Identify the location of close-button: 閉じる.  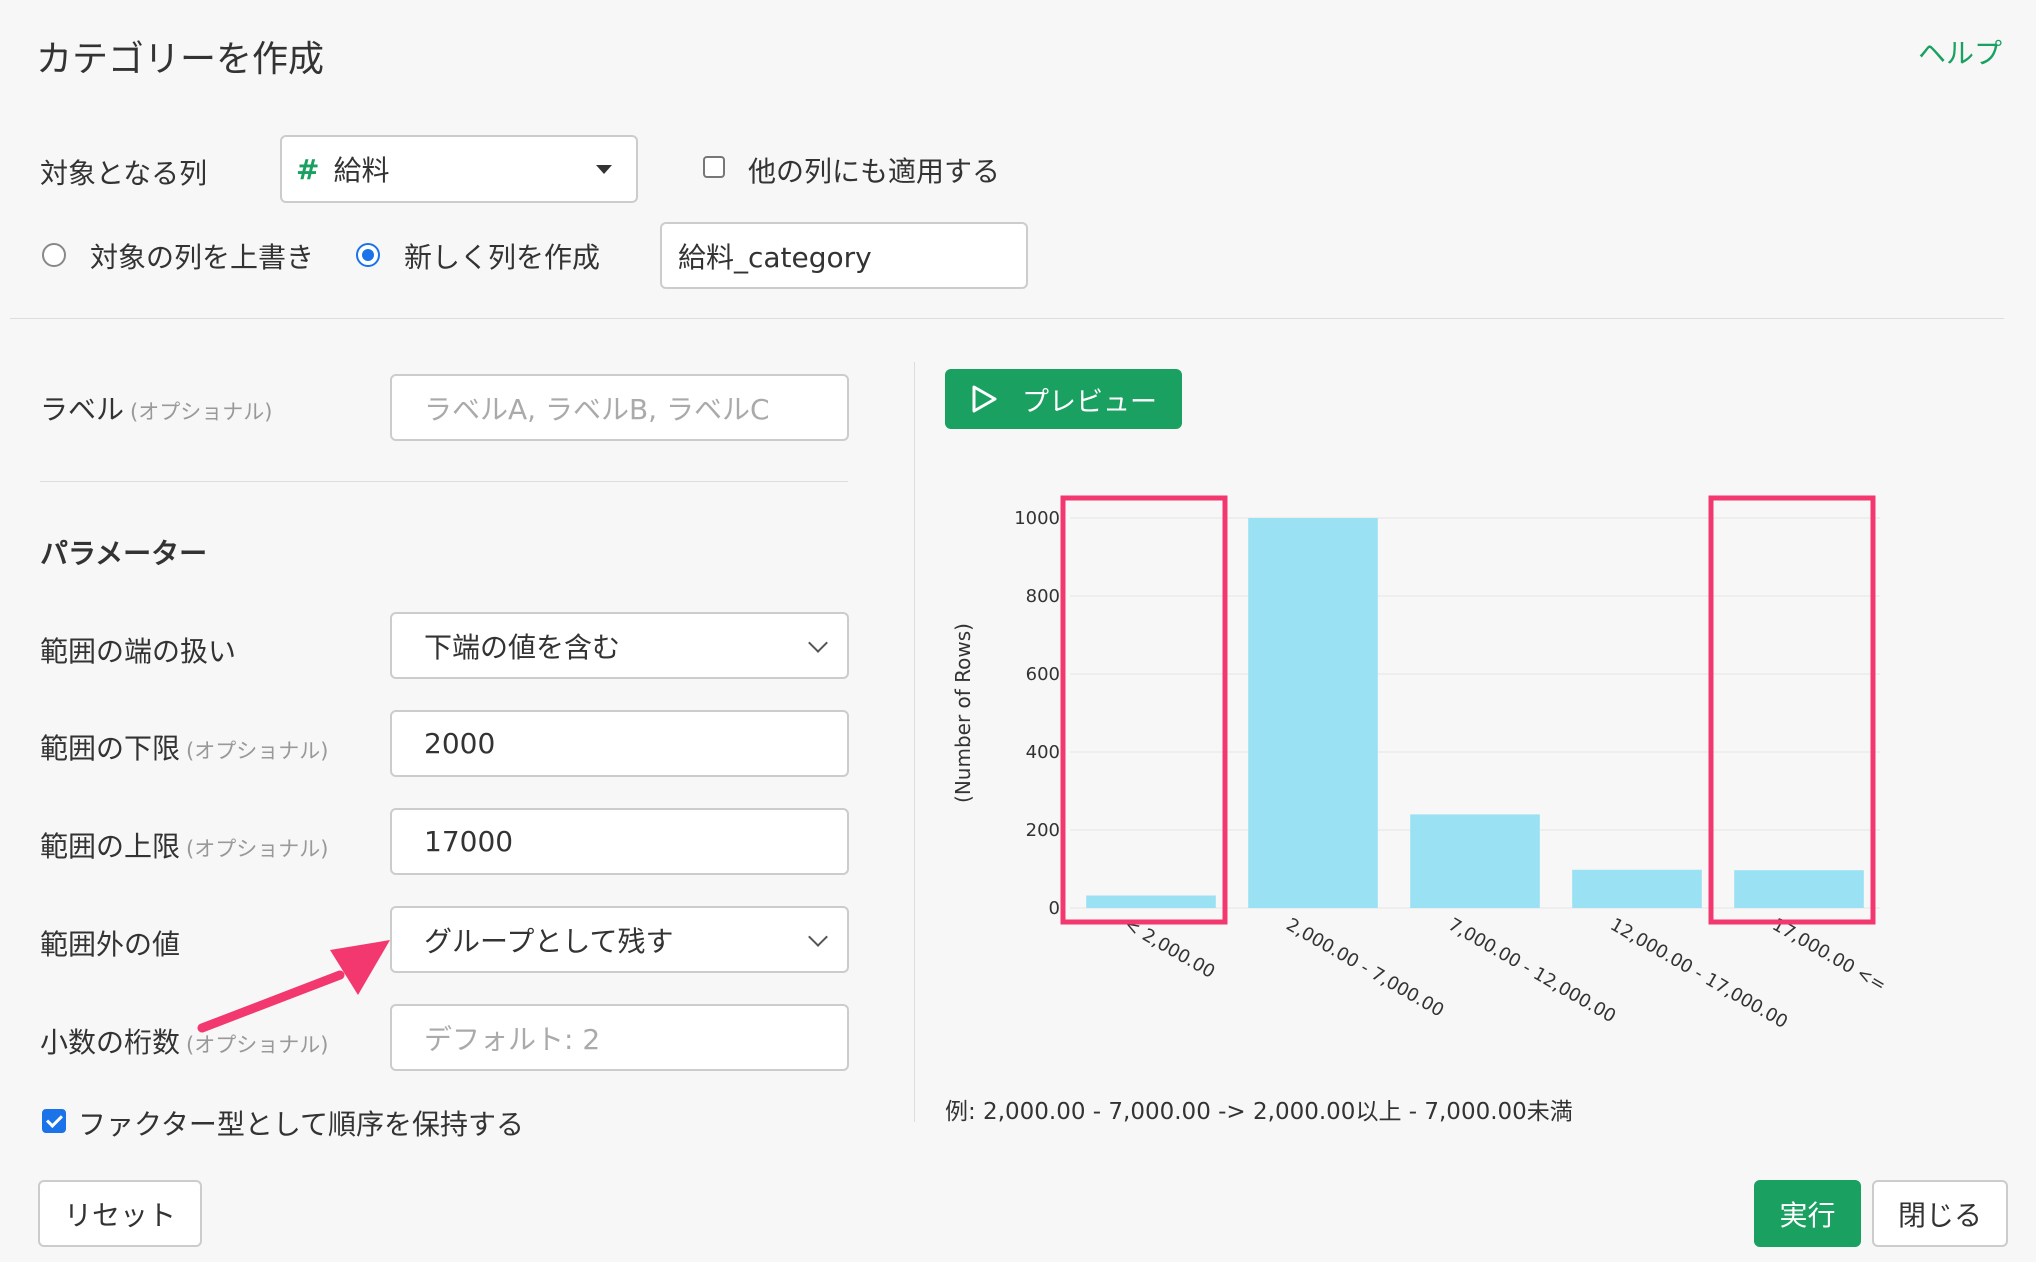
(1940, 1213).